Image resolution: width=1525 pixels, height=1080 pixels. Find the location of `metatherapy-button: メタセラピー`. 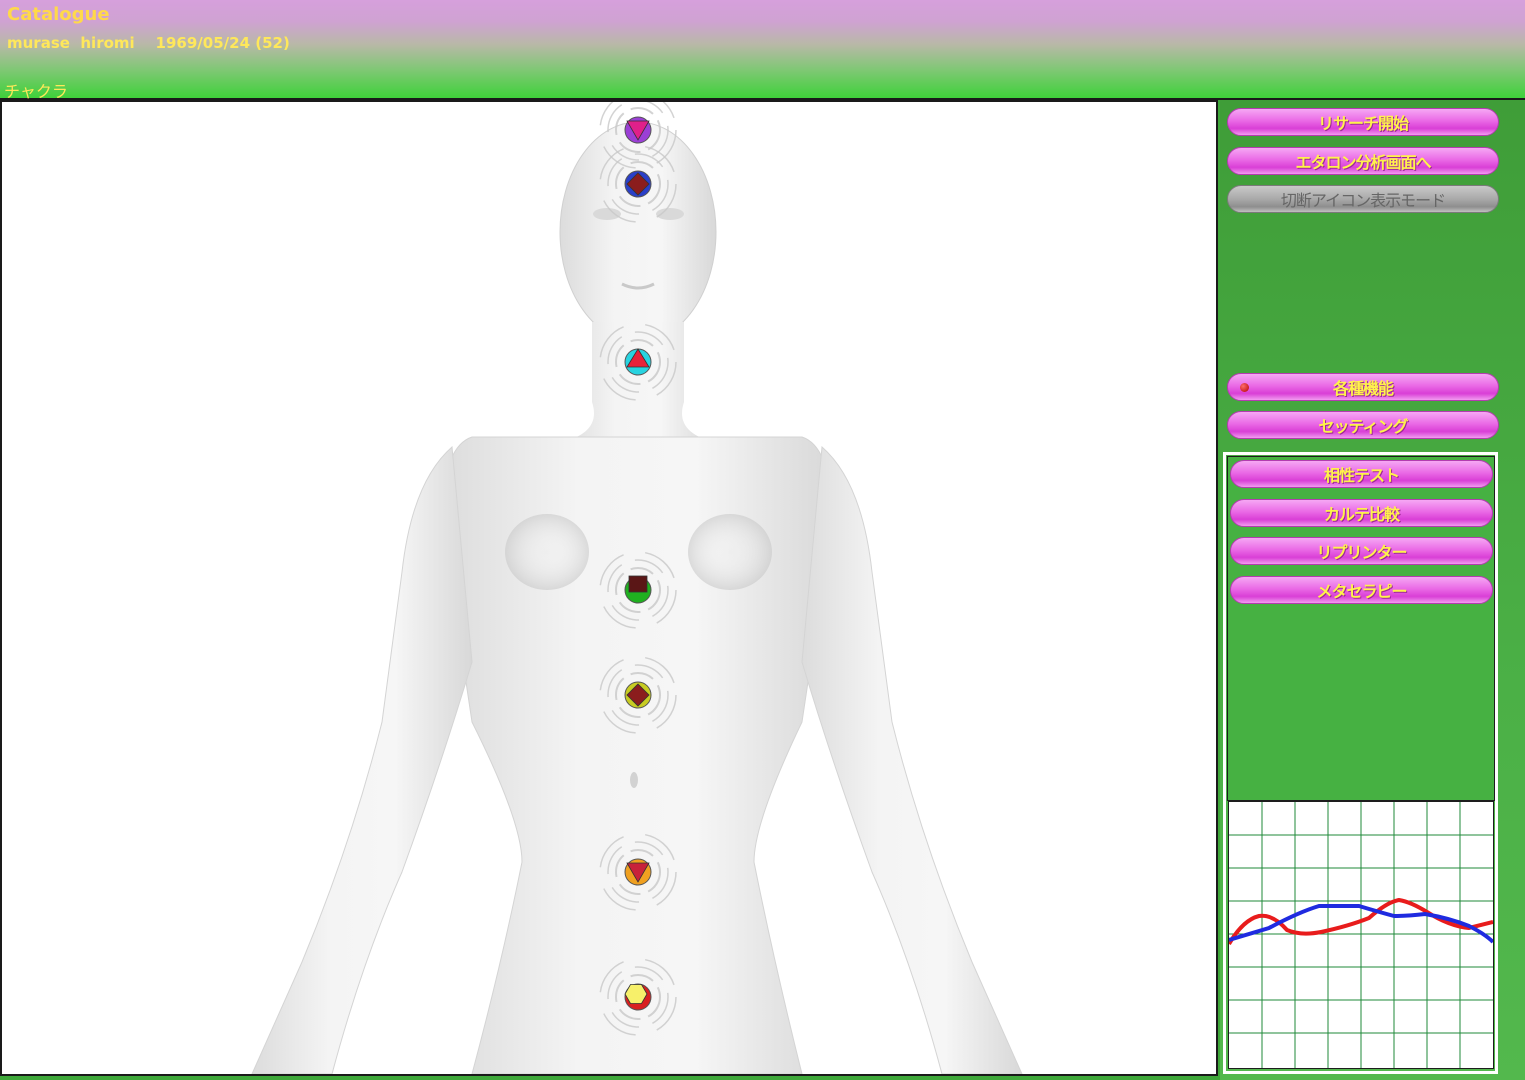

metatherapy-button: メタセラピー is located at coordinates (1361, 590).